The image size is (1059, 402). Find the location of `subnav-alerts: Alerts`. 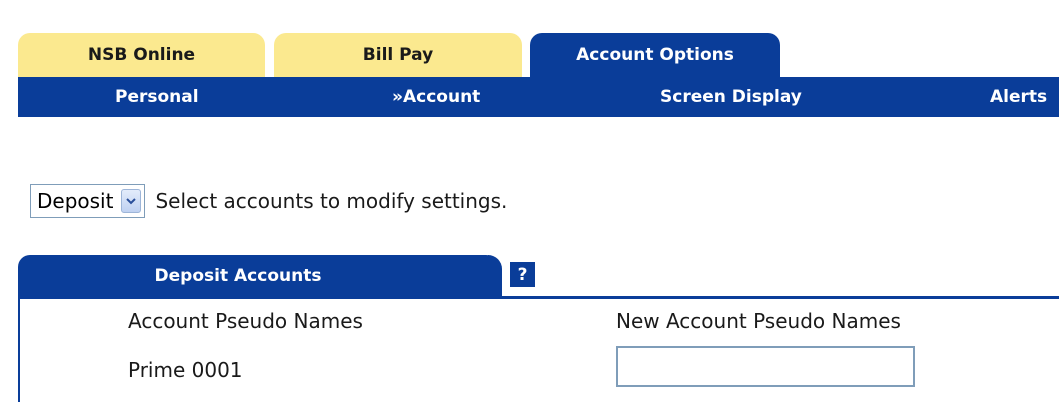

subnav-alerts: Alerts is located at coordinates (1018, 97).